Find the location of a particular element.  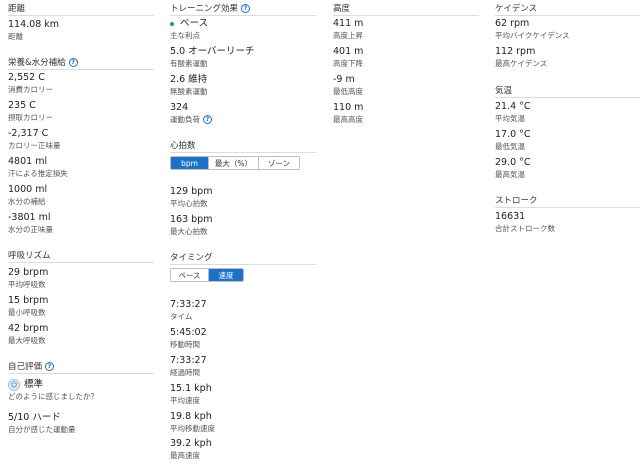

stat-label: タイム is located at coordinates (181, 316).